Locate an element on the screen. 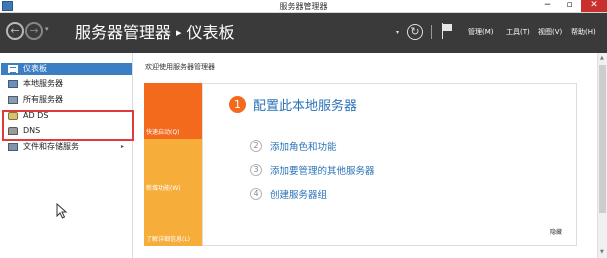 The image size is (607, 258). breadcrumb-current: 仪表板 is located at coordinates (210, 32).